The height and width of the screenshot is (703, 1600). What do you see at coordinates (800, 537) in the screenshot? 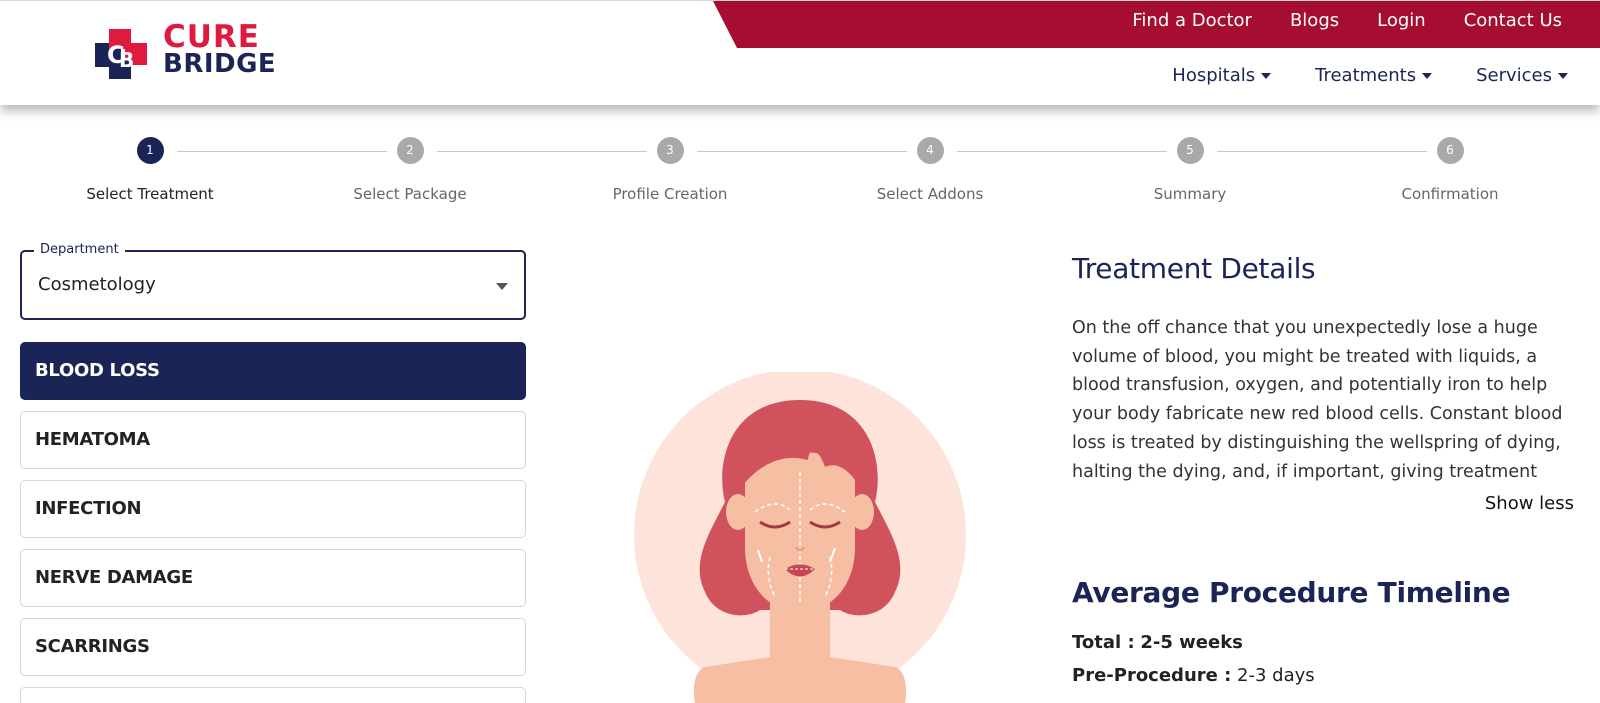
I see `cosmetology-face-illustration` at bounding box center [800, 537].